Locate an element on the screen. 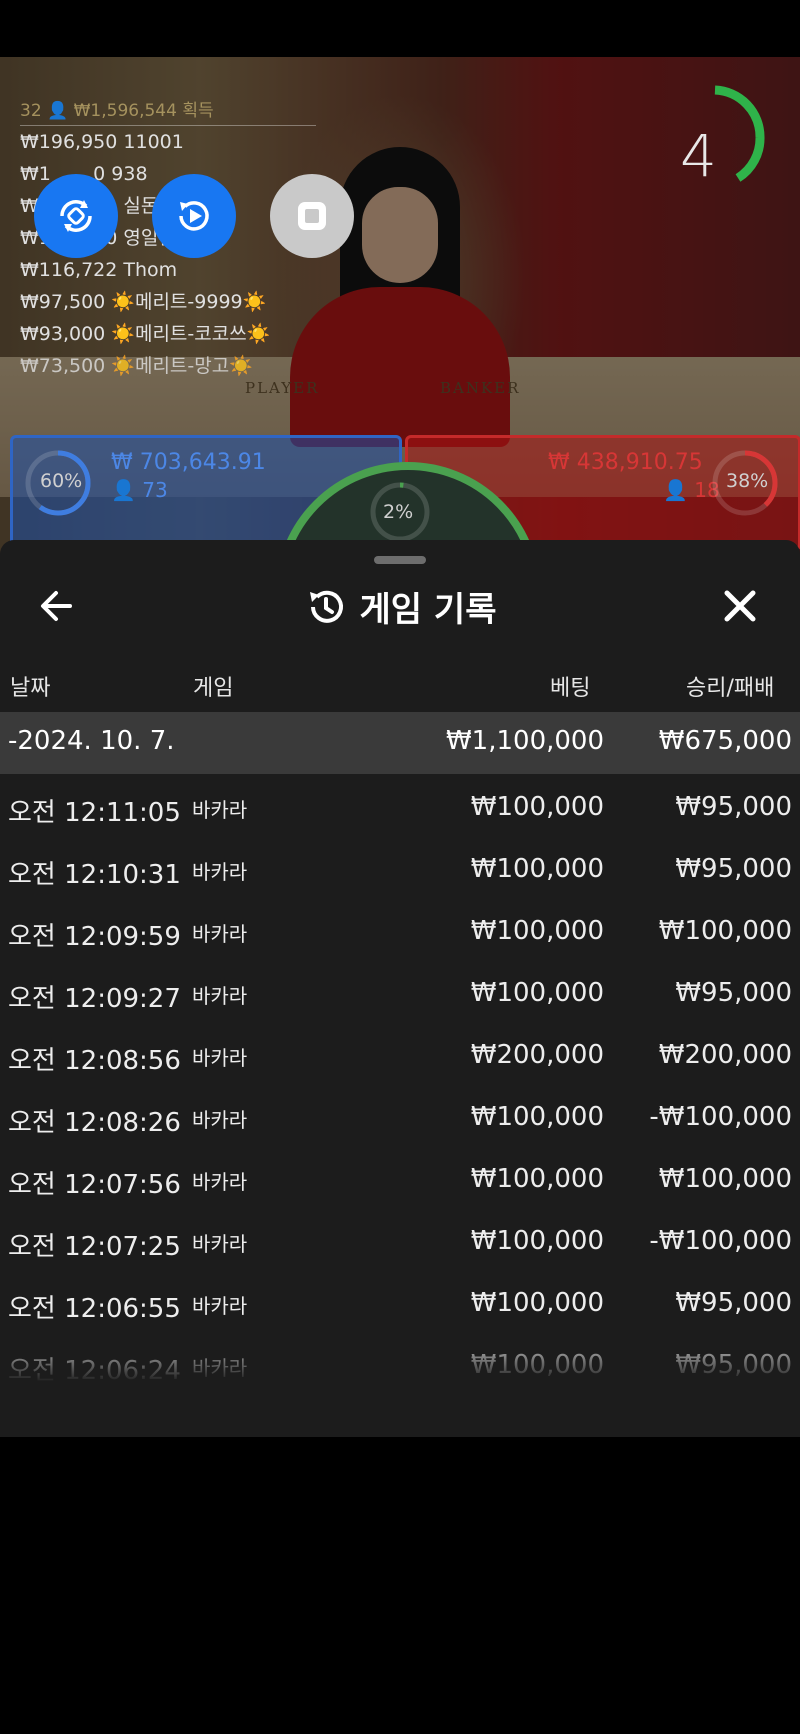 The width and height of the screenshot is (800, 1734). row-time: 오전 12:08:56 is located at coordinates (94, 1061).